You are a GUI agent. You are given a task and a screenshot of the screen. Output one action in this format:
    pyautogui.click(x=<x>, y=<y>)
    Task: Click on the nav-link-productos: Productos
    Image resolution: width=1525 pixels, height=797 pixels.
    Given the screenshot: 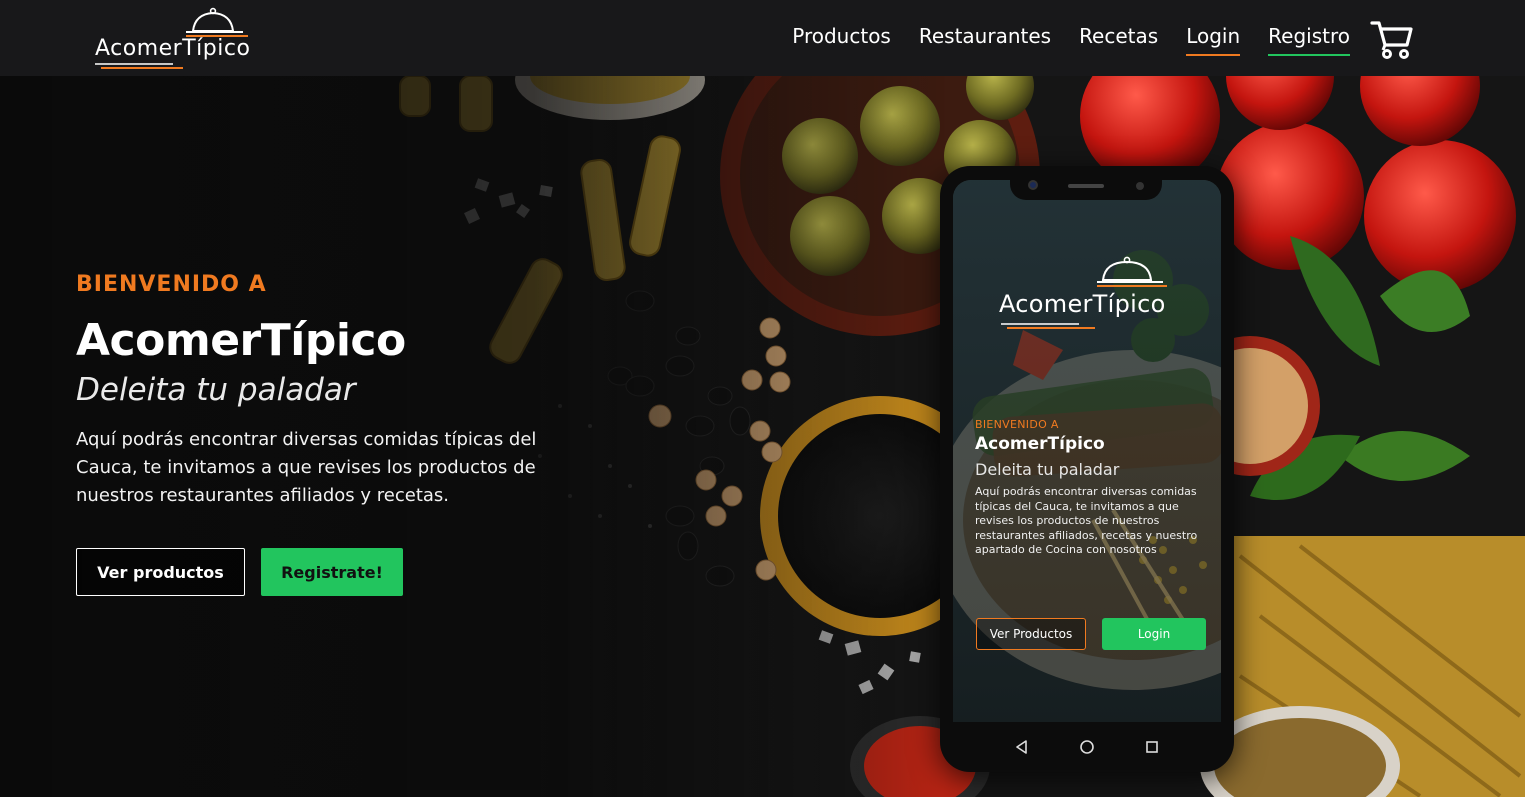 What is the action you would take?
    pyautogui.click(x=841, y=38)
    